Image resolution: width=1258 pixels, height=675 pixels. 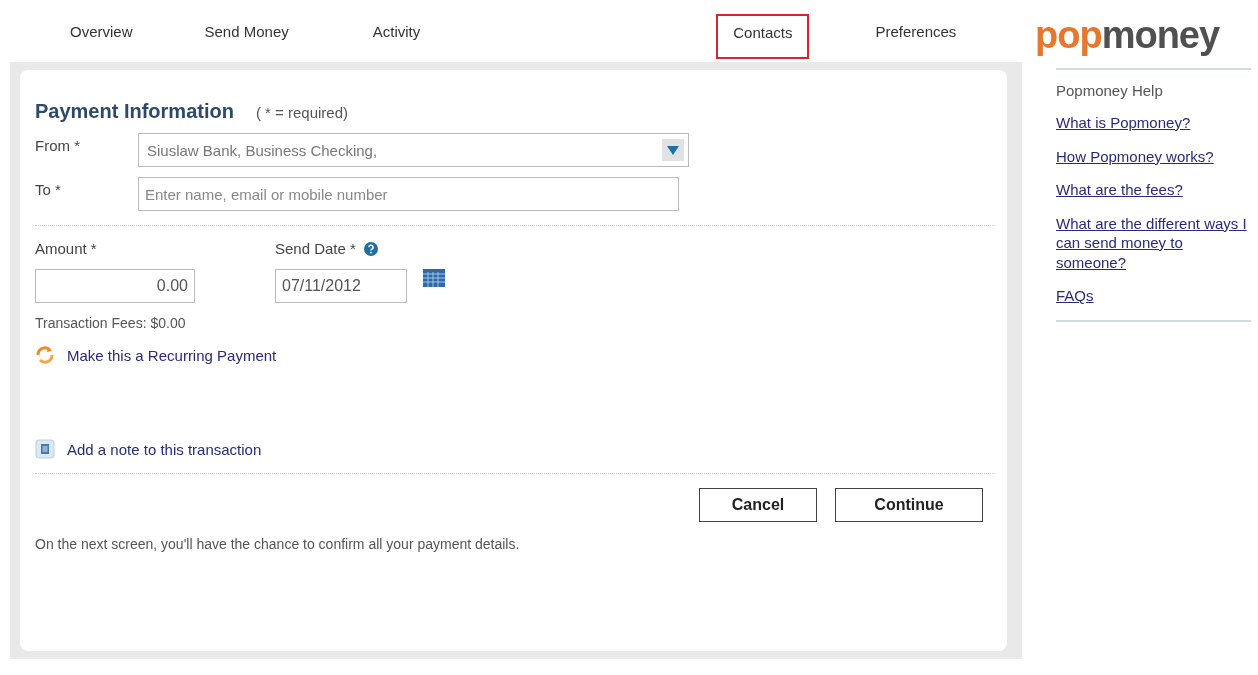 I want to click on note-icon, so click(x=45, y=449).